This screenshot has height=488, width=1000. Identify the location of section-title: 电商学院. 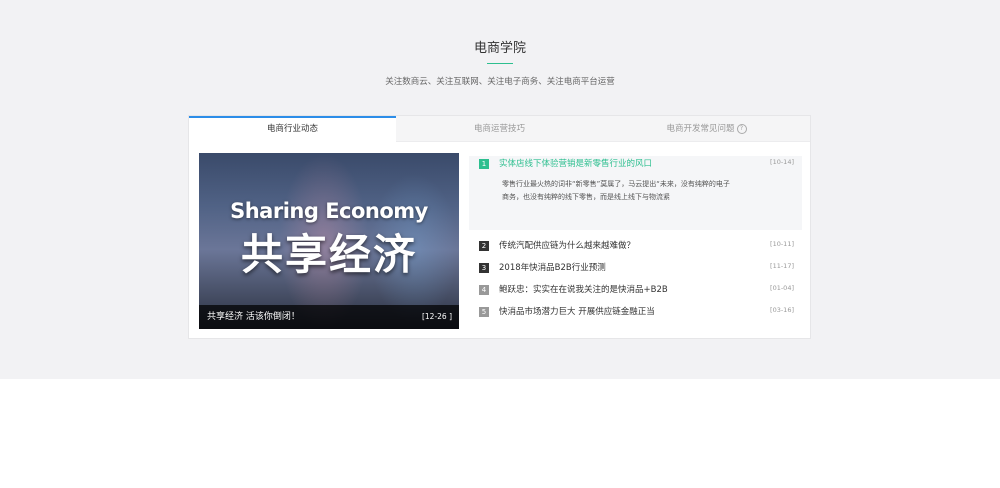
(499, 48).